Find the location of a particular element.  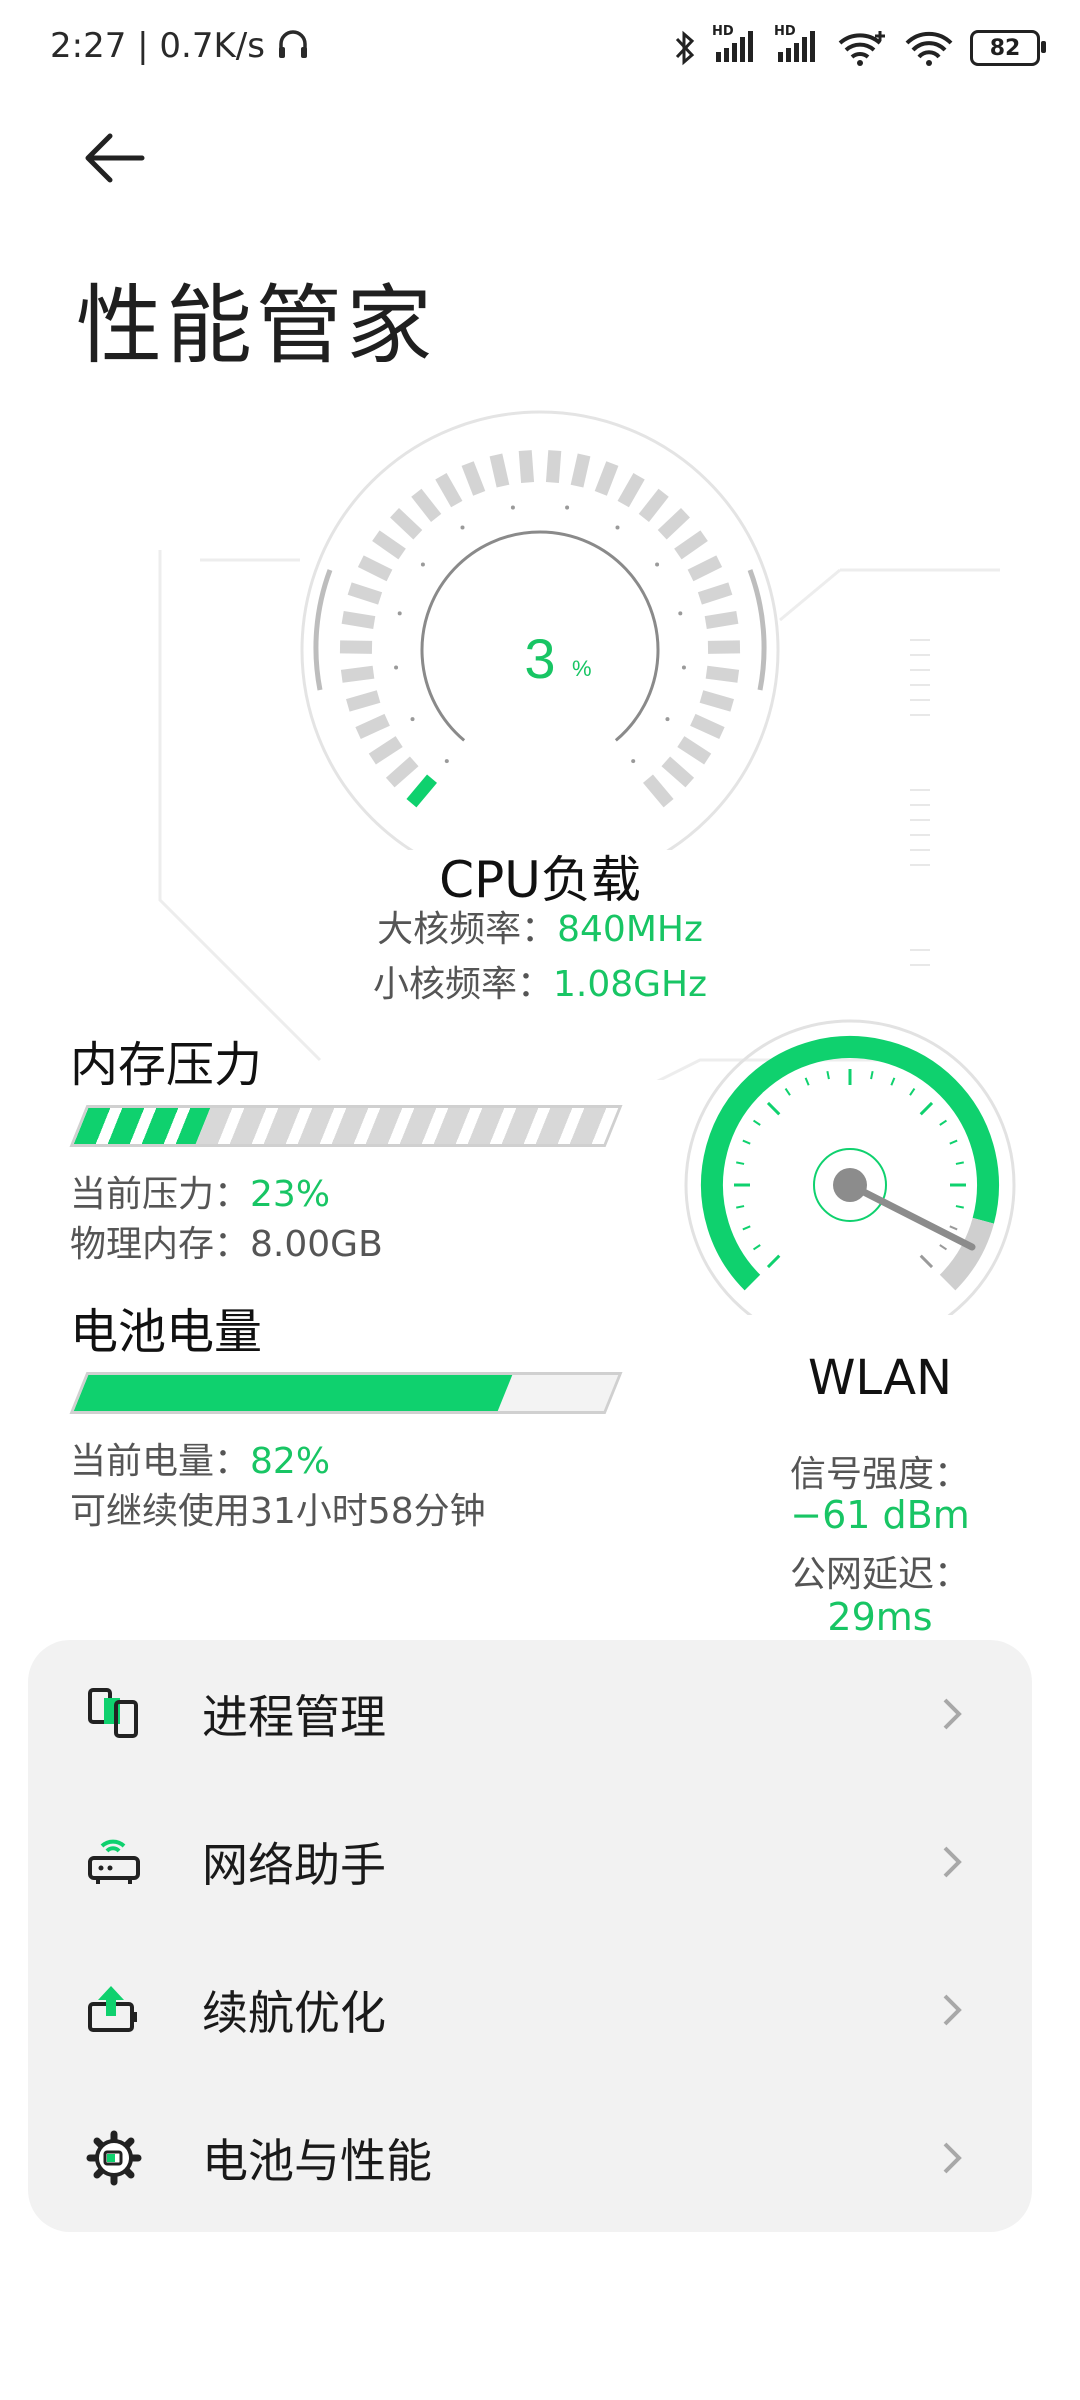

latency-value: 29ms is located at coordinates (880, 1617).